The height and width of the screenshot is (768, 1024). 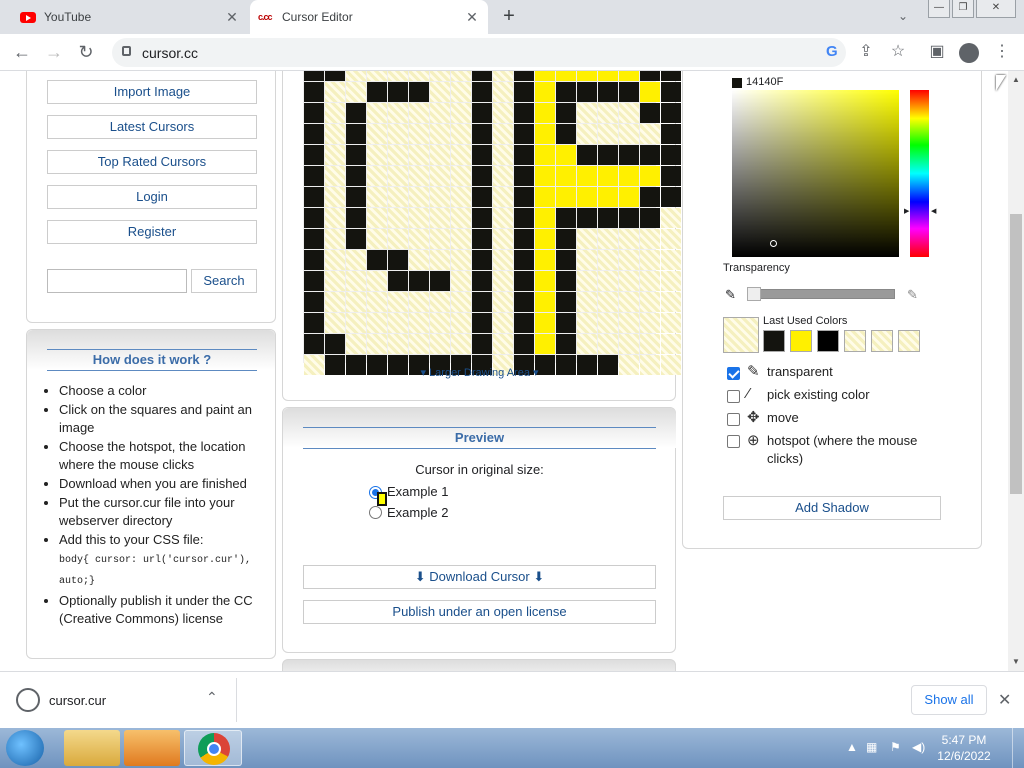 I want to click on bookmark-star-icon: ☆, so click(x=898, y=52).